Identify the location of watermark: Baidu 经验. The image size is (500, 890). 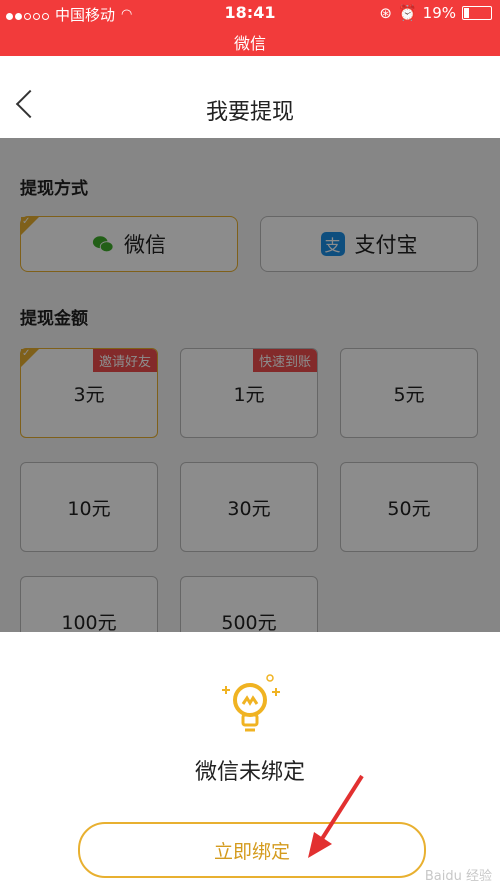
(458, 876).